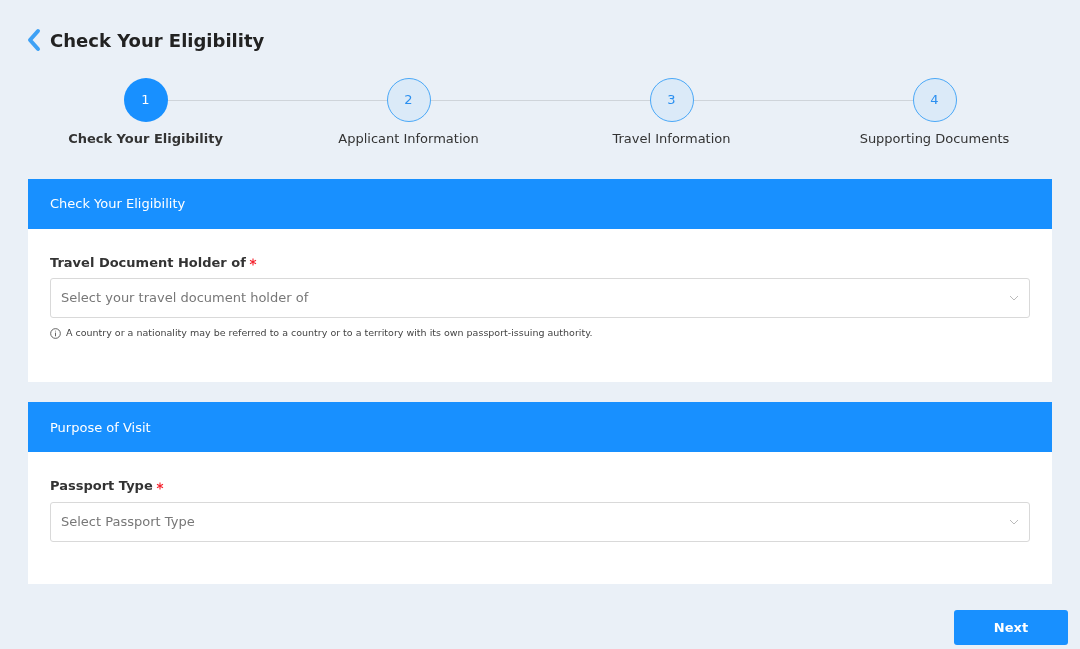 Image resolution: width=1080 pixels, height=649 pixels. What do you see at coordinates (148, 262) in the screenshot?
I see `field-label: Travel Document Holder of` at bounding box center [148, 262].